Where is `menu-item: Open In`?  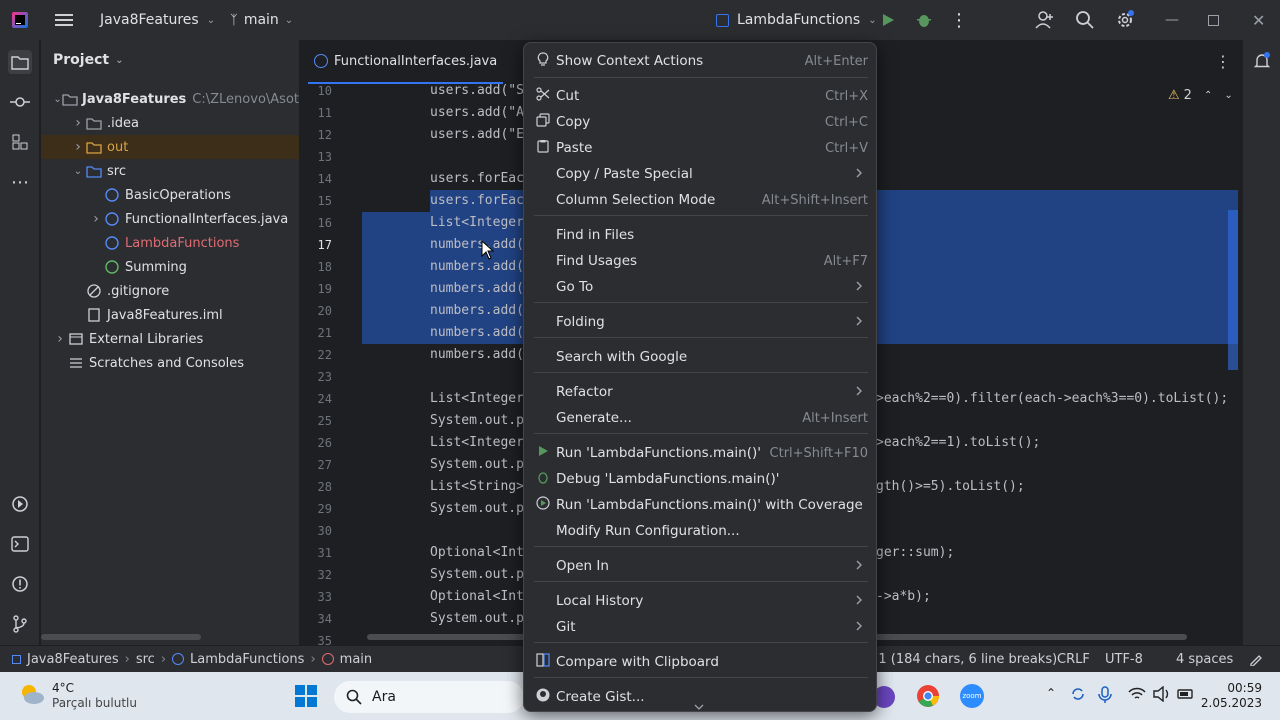
menu-item: Open In is located at coordinates (700, 566).